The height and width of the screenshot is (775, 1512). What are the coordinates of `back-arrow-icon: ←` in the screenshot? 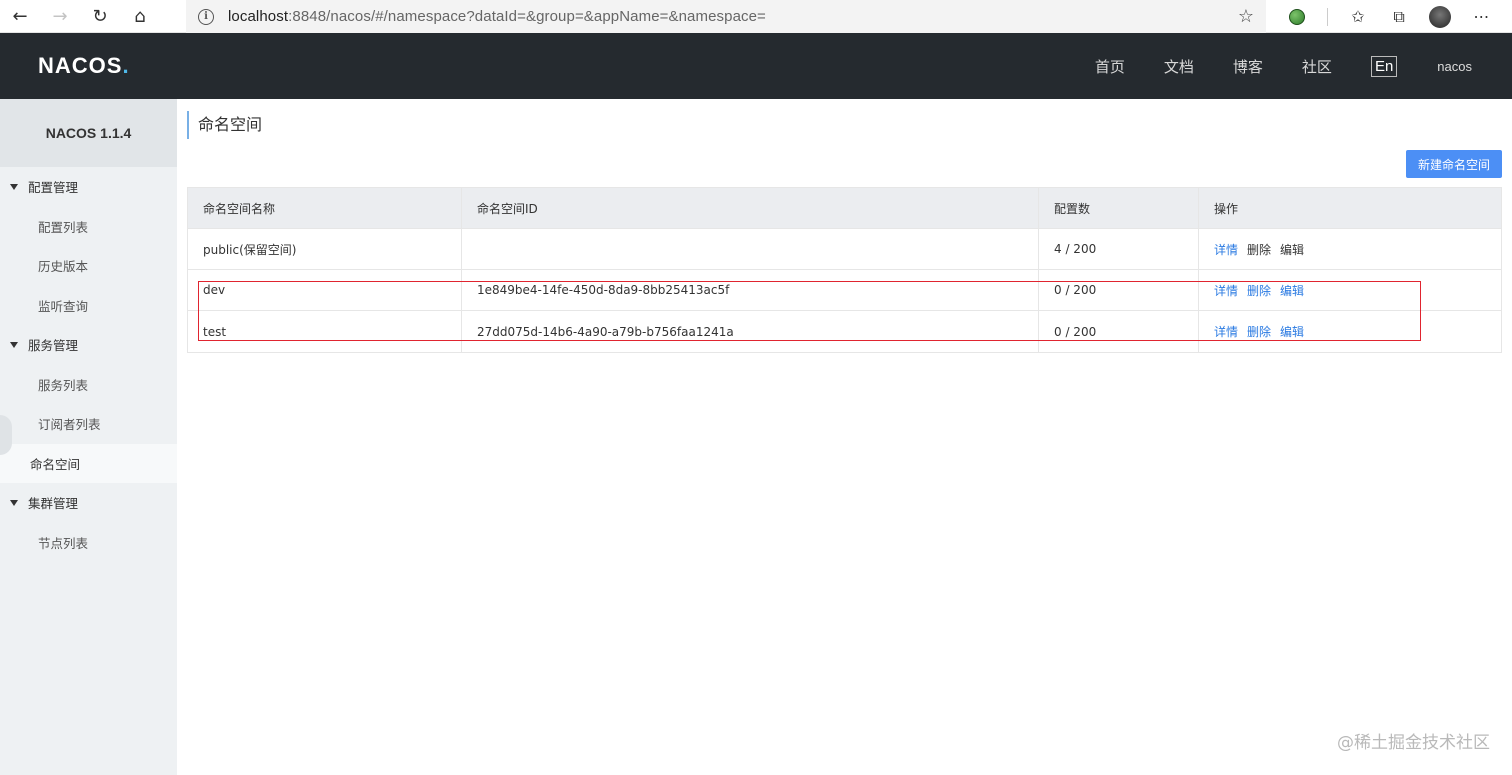 It's located at (20, 16).